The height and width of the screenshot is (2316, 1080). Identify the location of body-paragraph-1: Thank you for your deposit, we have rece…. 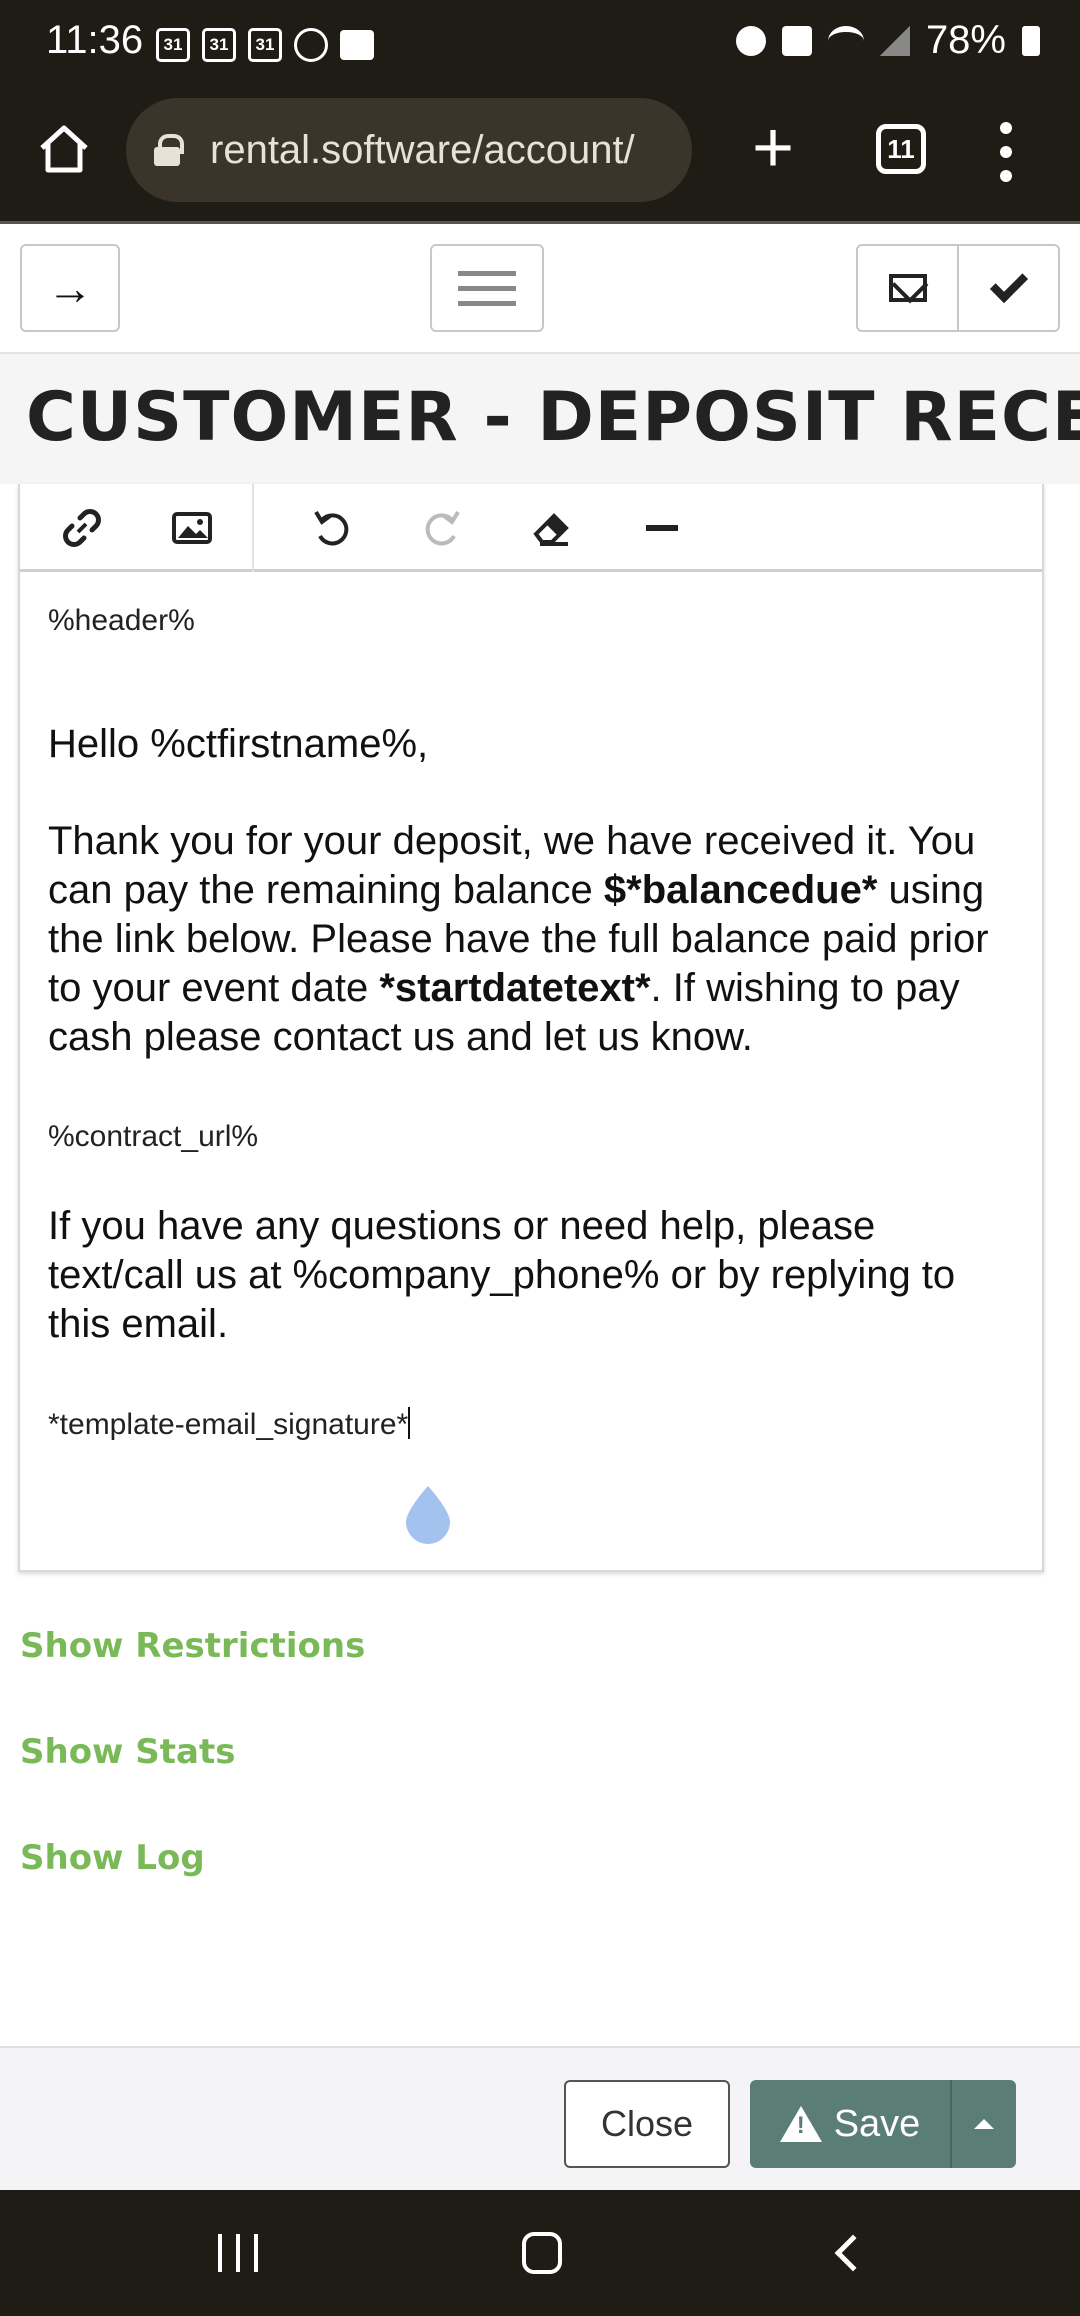
(518, 939).